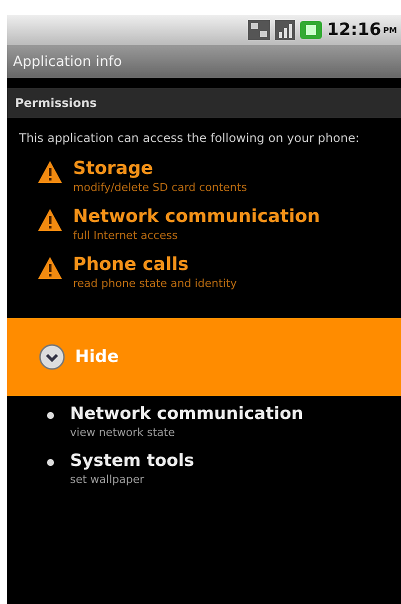 The image size is (401, 604). Describe the element at coordinates (204, 103) in the screenshot. I see `section-header: Permissions` at that location.